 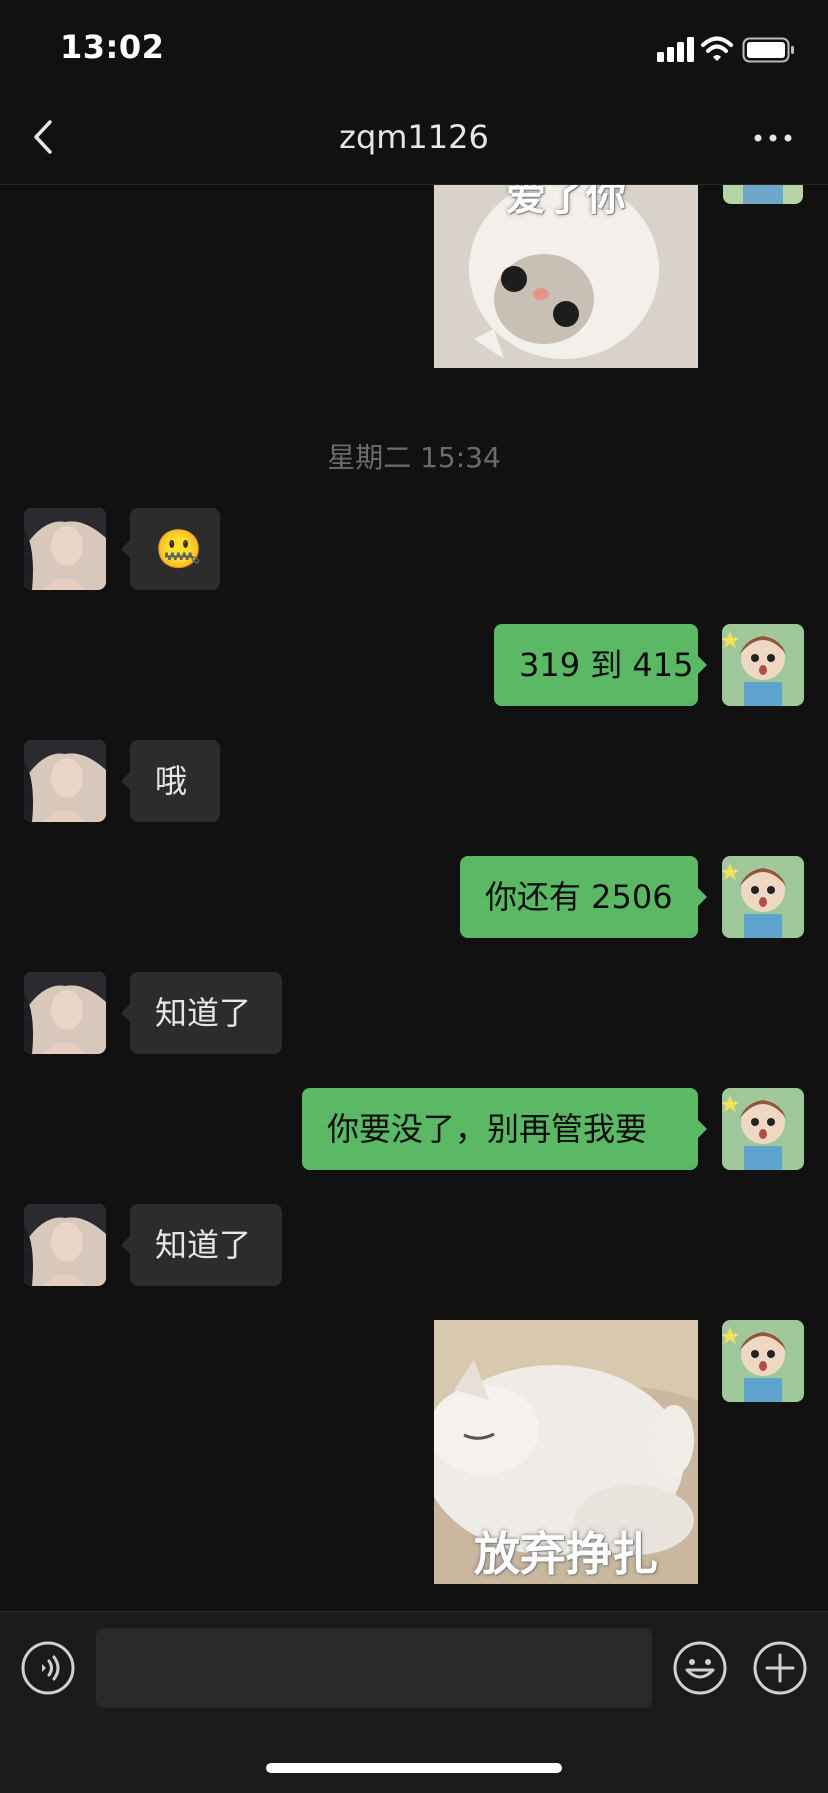 I want to click on incoming-emoji-message: 🤐, so click(x=170, y=549).